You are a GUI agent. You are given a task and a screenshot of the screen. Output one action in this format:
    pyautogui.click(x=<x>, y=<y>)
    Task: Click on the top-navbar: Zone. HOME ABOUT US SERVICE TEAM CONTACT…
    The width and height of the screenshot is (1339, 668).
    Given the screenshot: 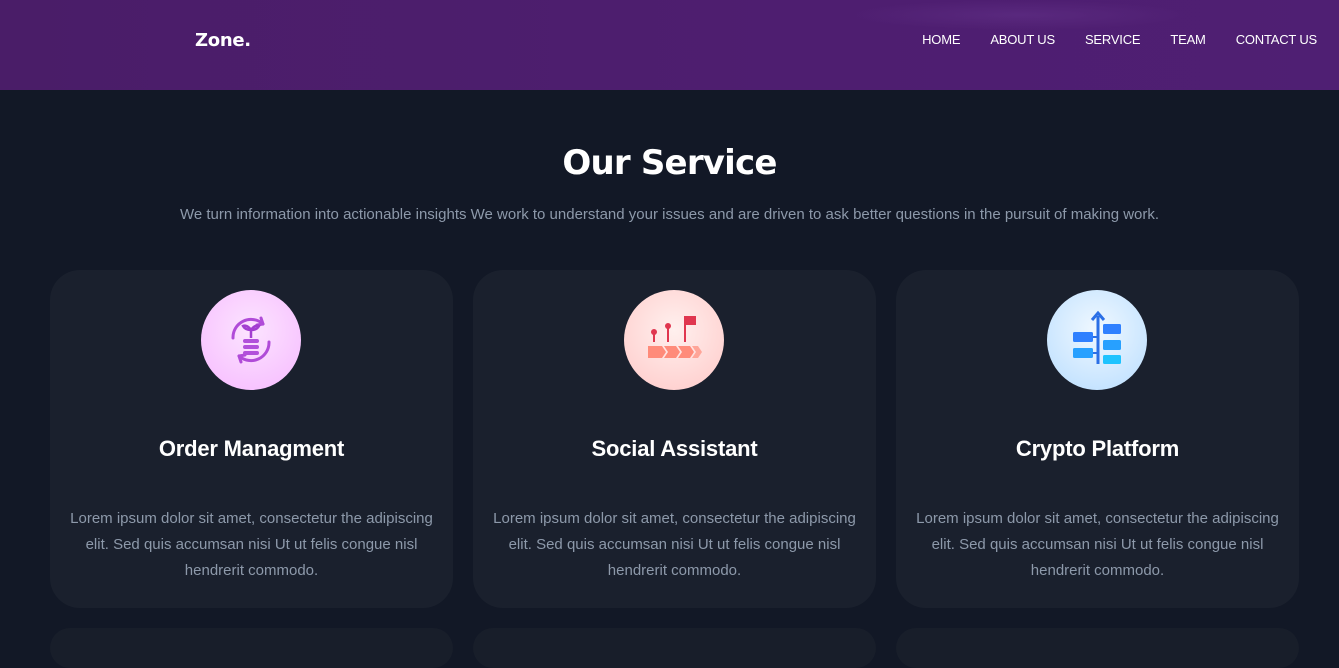 What is the action you would take?
    pyautogui.click(x=669, y=45)
    